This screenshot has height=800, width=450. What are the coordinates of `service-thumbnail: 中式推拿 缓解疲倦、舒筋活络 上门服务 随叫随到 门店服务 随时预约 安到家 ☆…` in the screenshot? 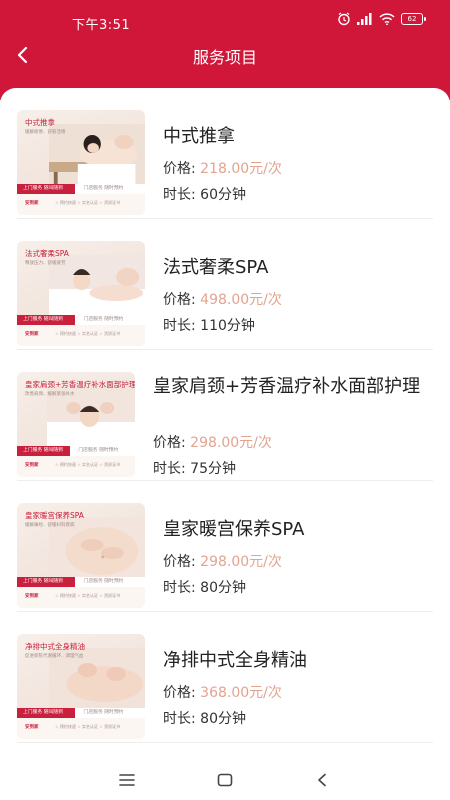 It's located at (81, 162).